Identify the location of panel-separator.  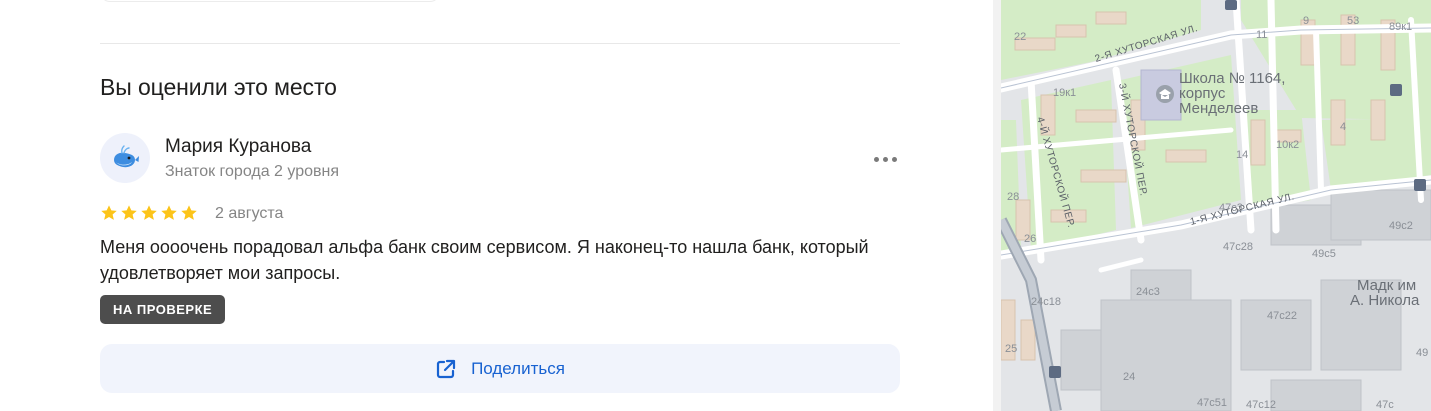
(997, 205).